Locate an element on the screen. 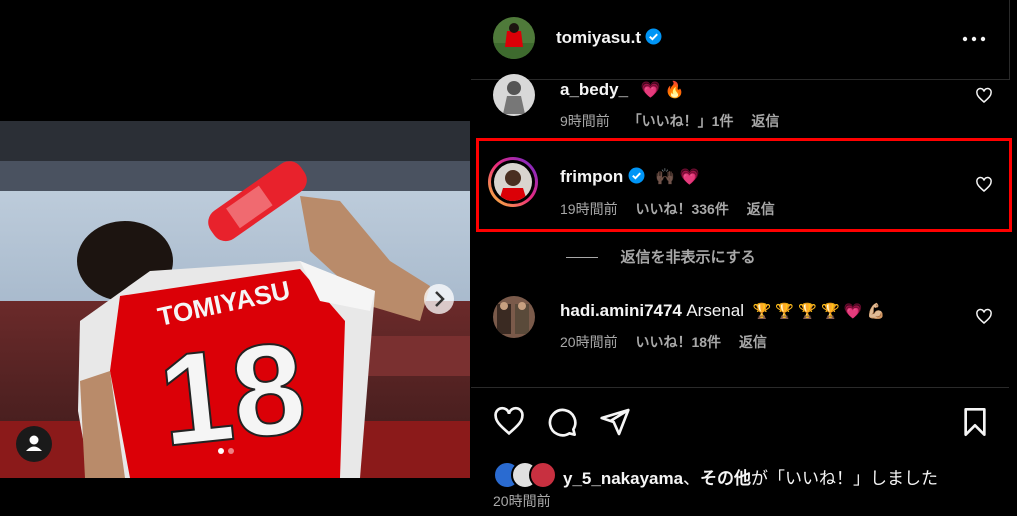  section-divider is located at coordinates (740, 387).